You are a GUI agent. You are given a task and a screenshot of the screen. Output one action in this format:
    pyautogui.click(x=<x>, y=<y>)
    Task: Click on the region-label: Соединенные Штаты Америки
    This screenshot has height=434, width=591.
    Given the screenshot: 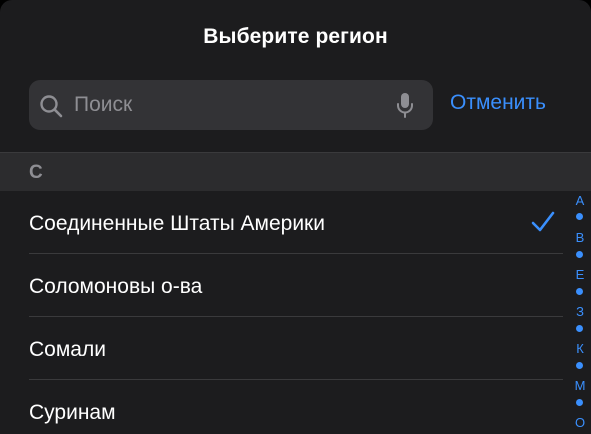 What is the action you would take?
    pyautogui.click(x=177, y=223)
    